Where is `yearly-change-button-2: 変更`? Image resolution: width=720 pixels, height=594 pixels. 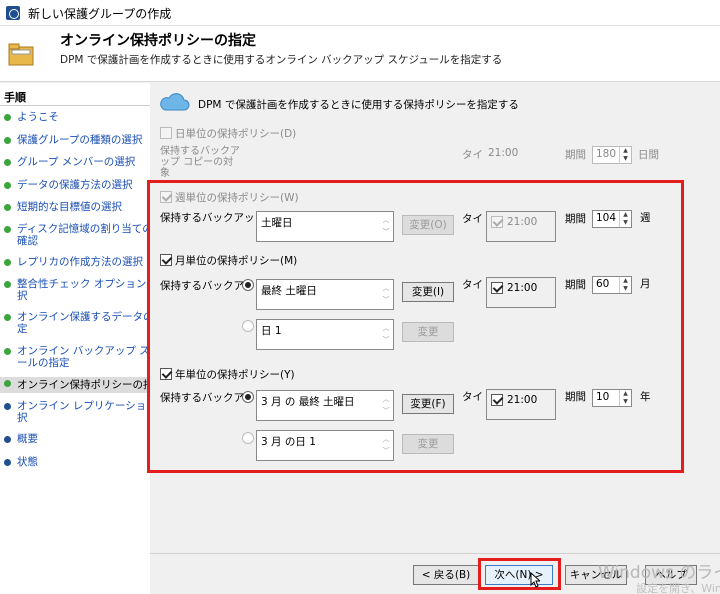 yearly-change-button-2: 変更 is located at coordinates (428, 444).